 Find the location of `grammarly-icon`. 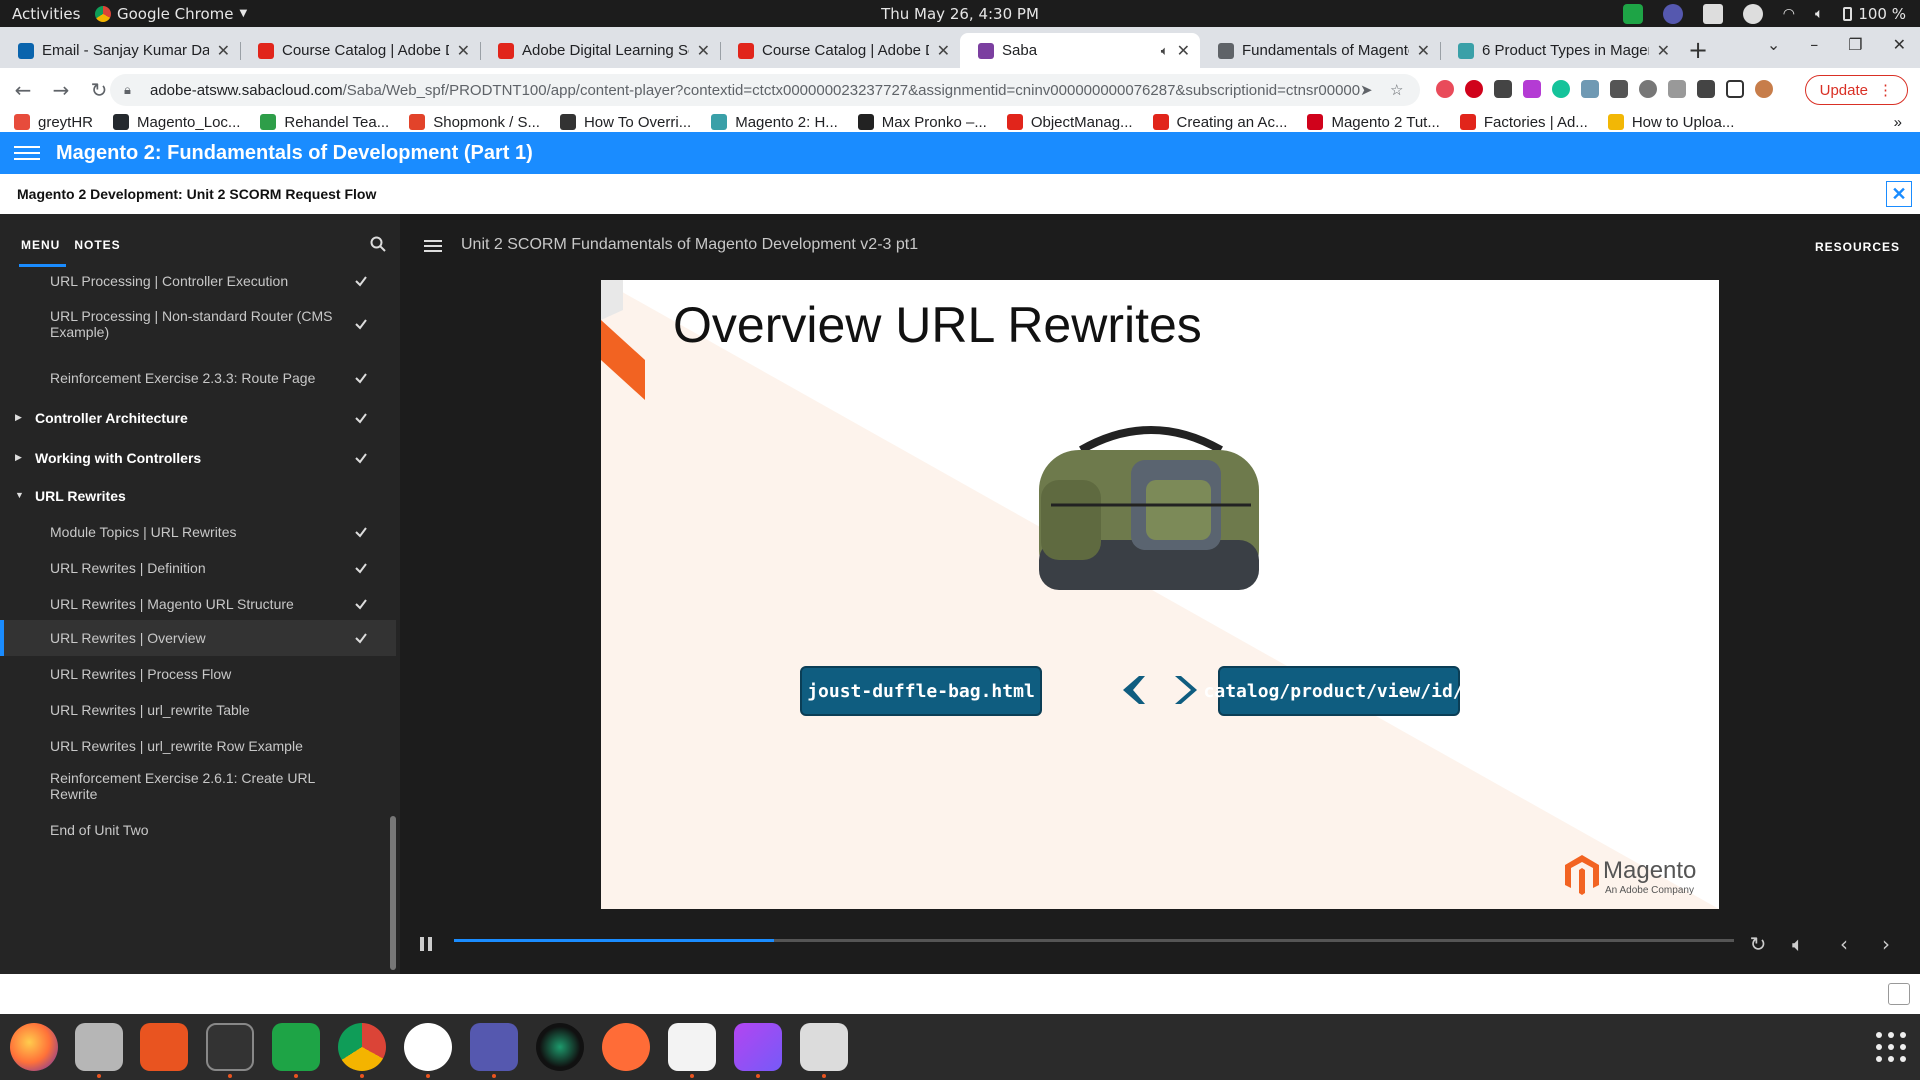

grammarly-icon is located at coordinates (1561, 89).